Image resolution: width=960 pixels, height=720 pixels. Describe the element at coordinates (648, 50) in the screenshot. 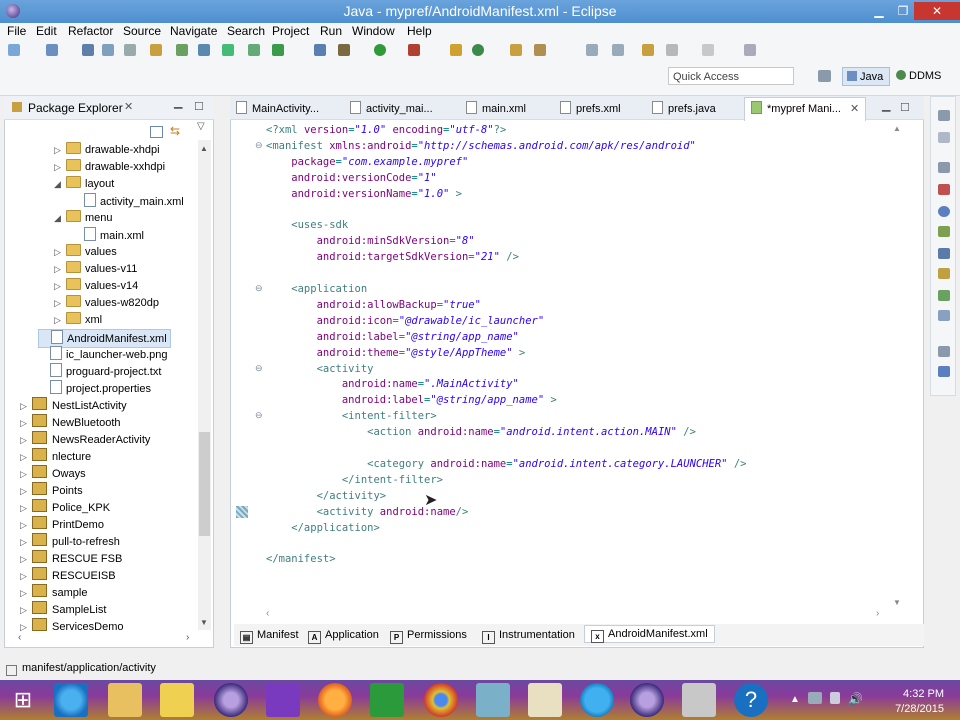

I see `last-edit-icon` at that location.